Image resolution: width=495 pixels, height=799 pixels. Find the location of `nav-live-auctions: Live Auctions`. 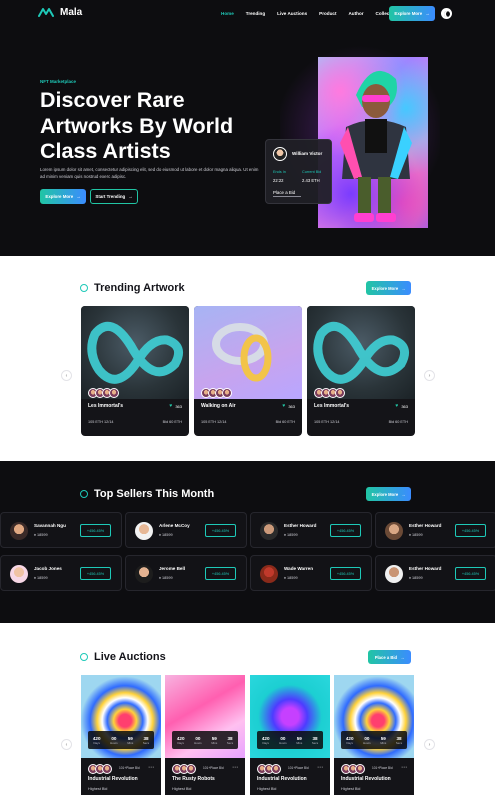

nav-live-auctions: Live Auctions is located at coordinates (292, 13).